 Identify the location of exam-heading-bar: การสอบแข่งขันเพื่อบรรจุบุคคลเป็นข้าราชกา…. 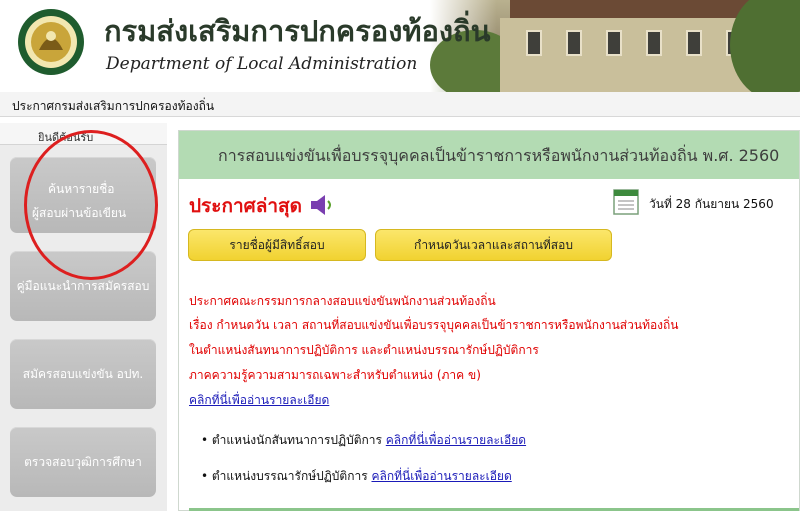
(489, 155).